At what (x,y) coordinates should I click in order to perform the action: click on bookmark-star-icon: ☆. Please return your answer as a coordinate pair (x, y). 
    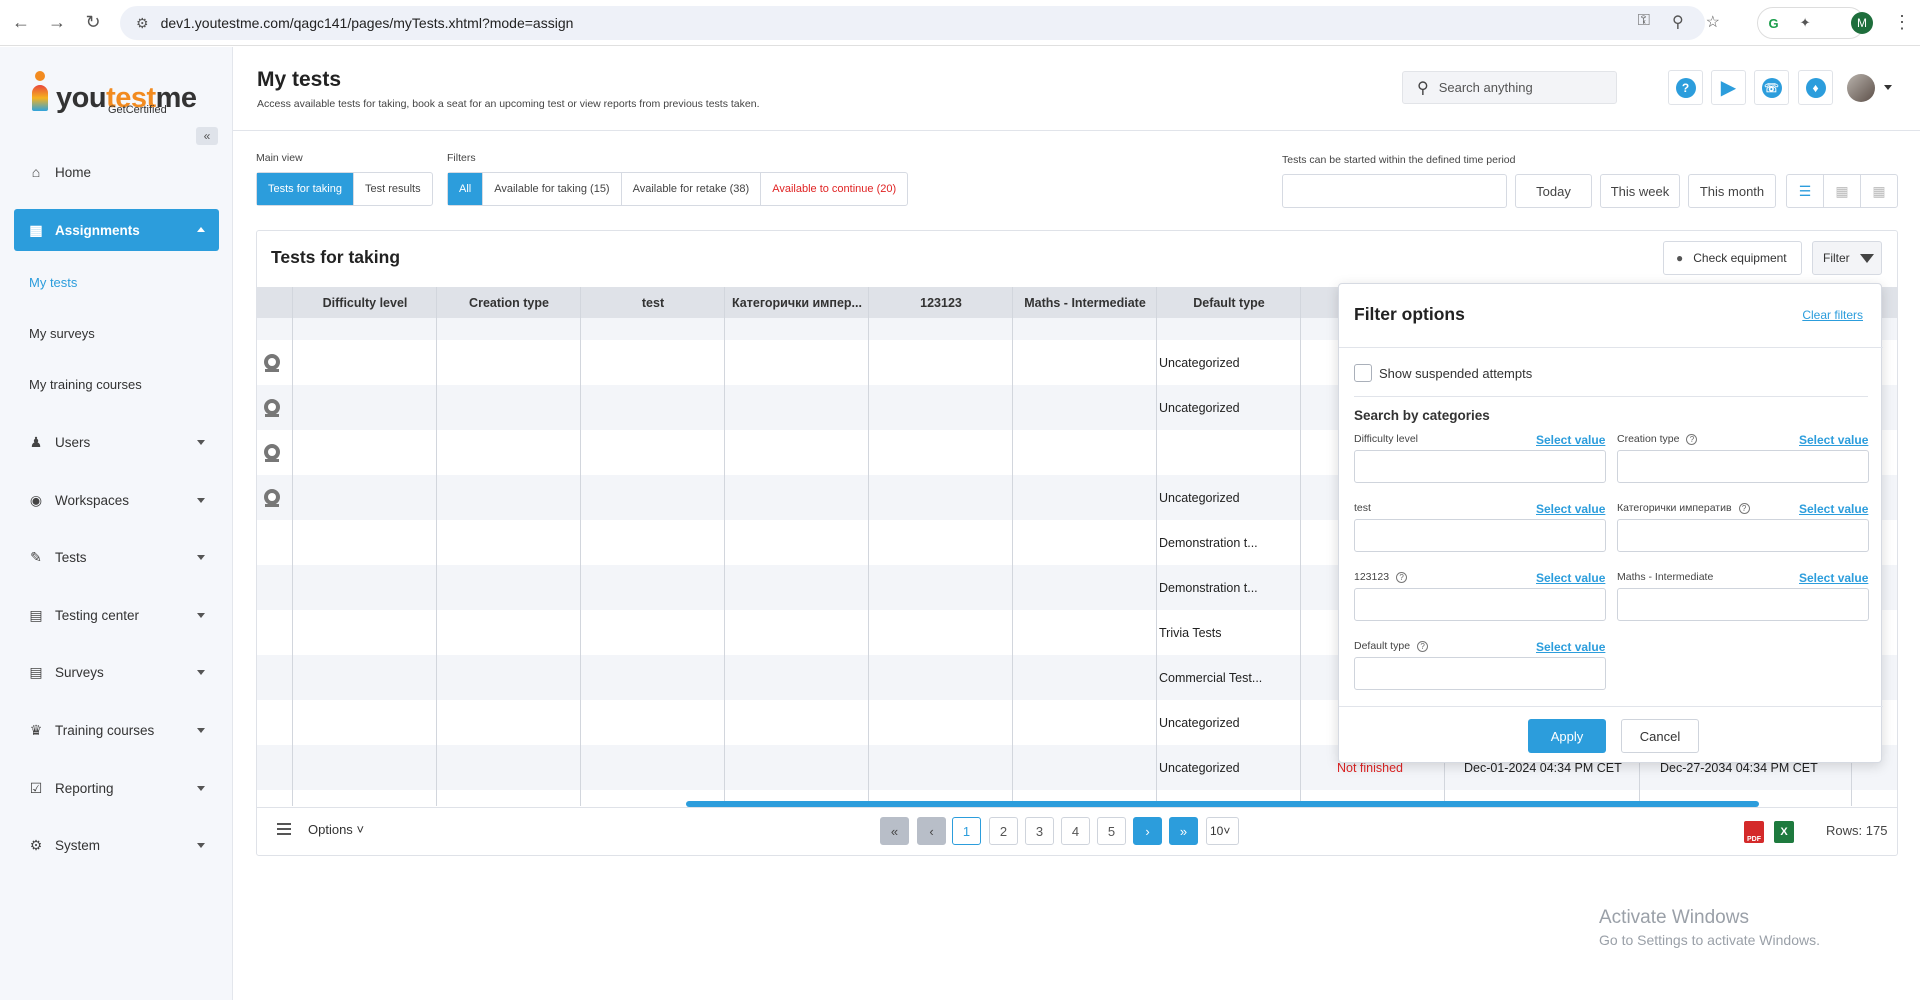
    Looking at the image, I should click on (1713, 22).